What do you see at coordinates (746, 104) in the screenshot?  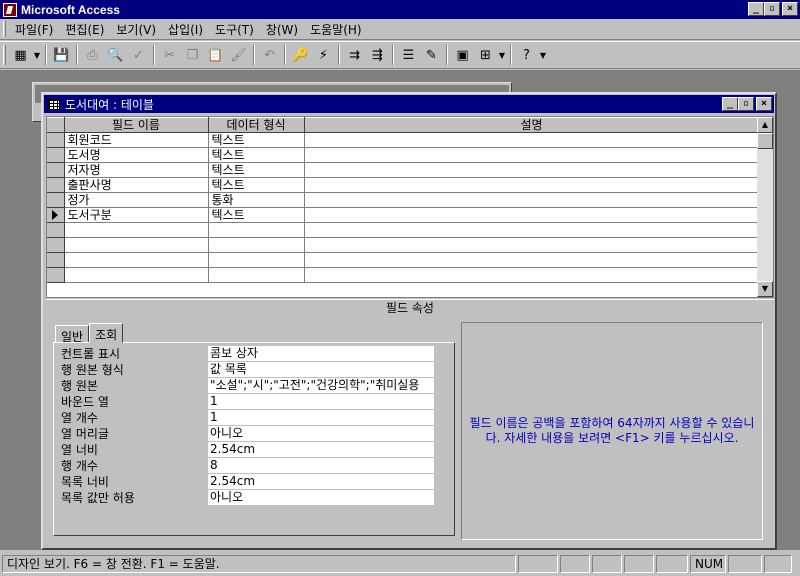 I see `table-maximize-button: ▫` at bounding box center [746, 104].